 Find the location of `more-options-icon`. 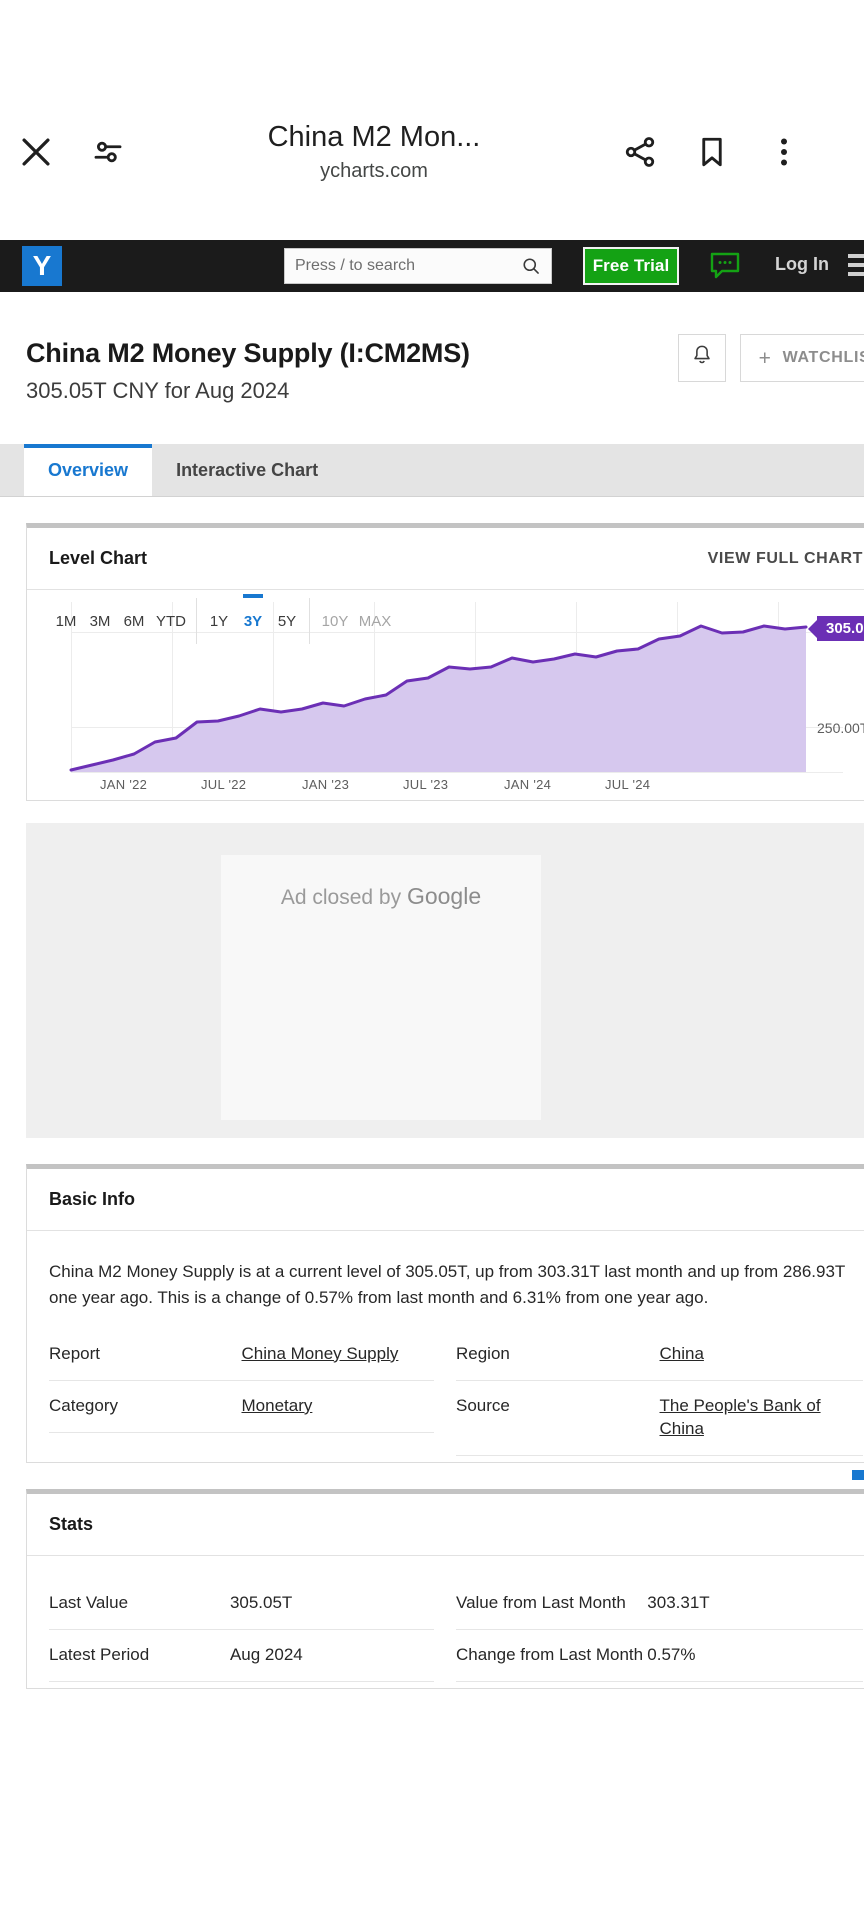

more-options-icon is located at coordinates (784, 152).